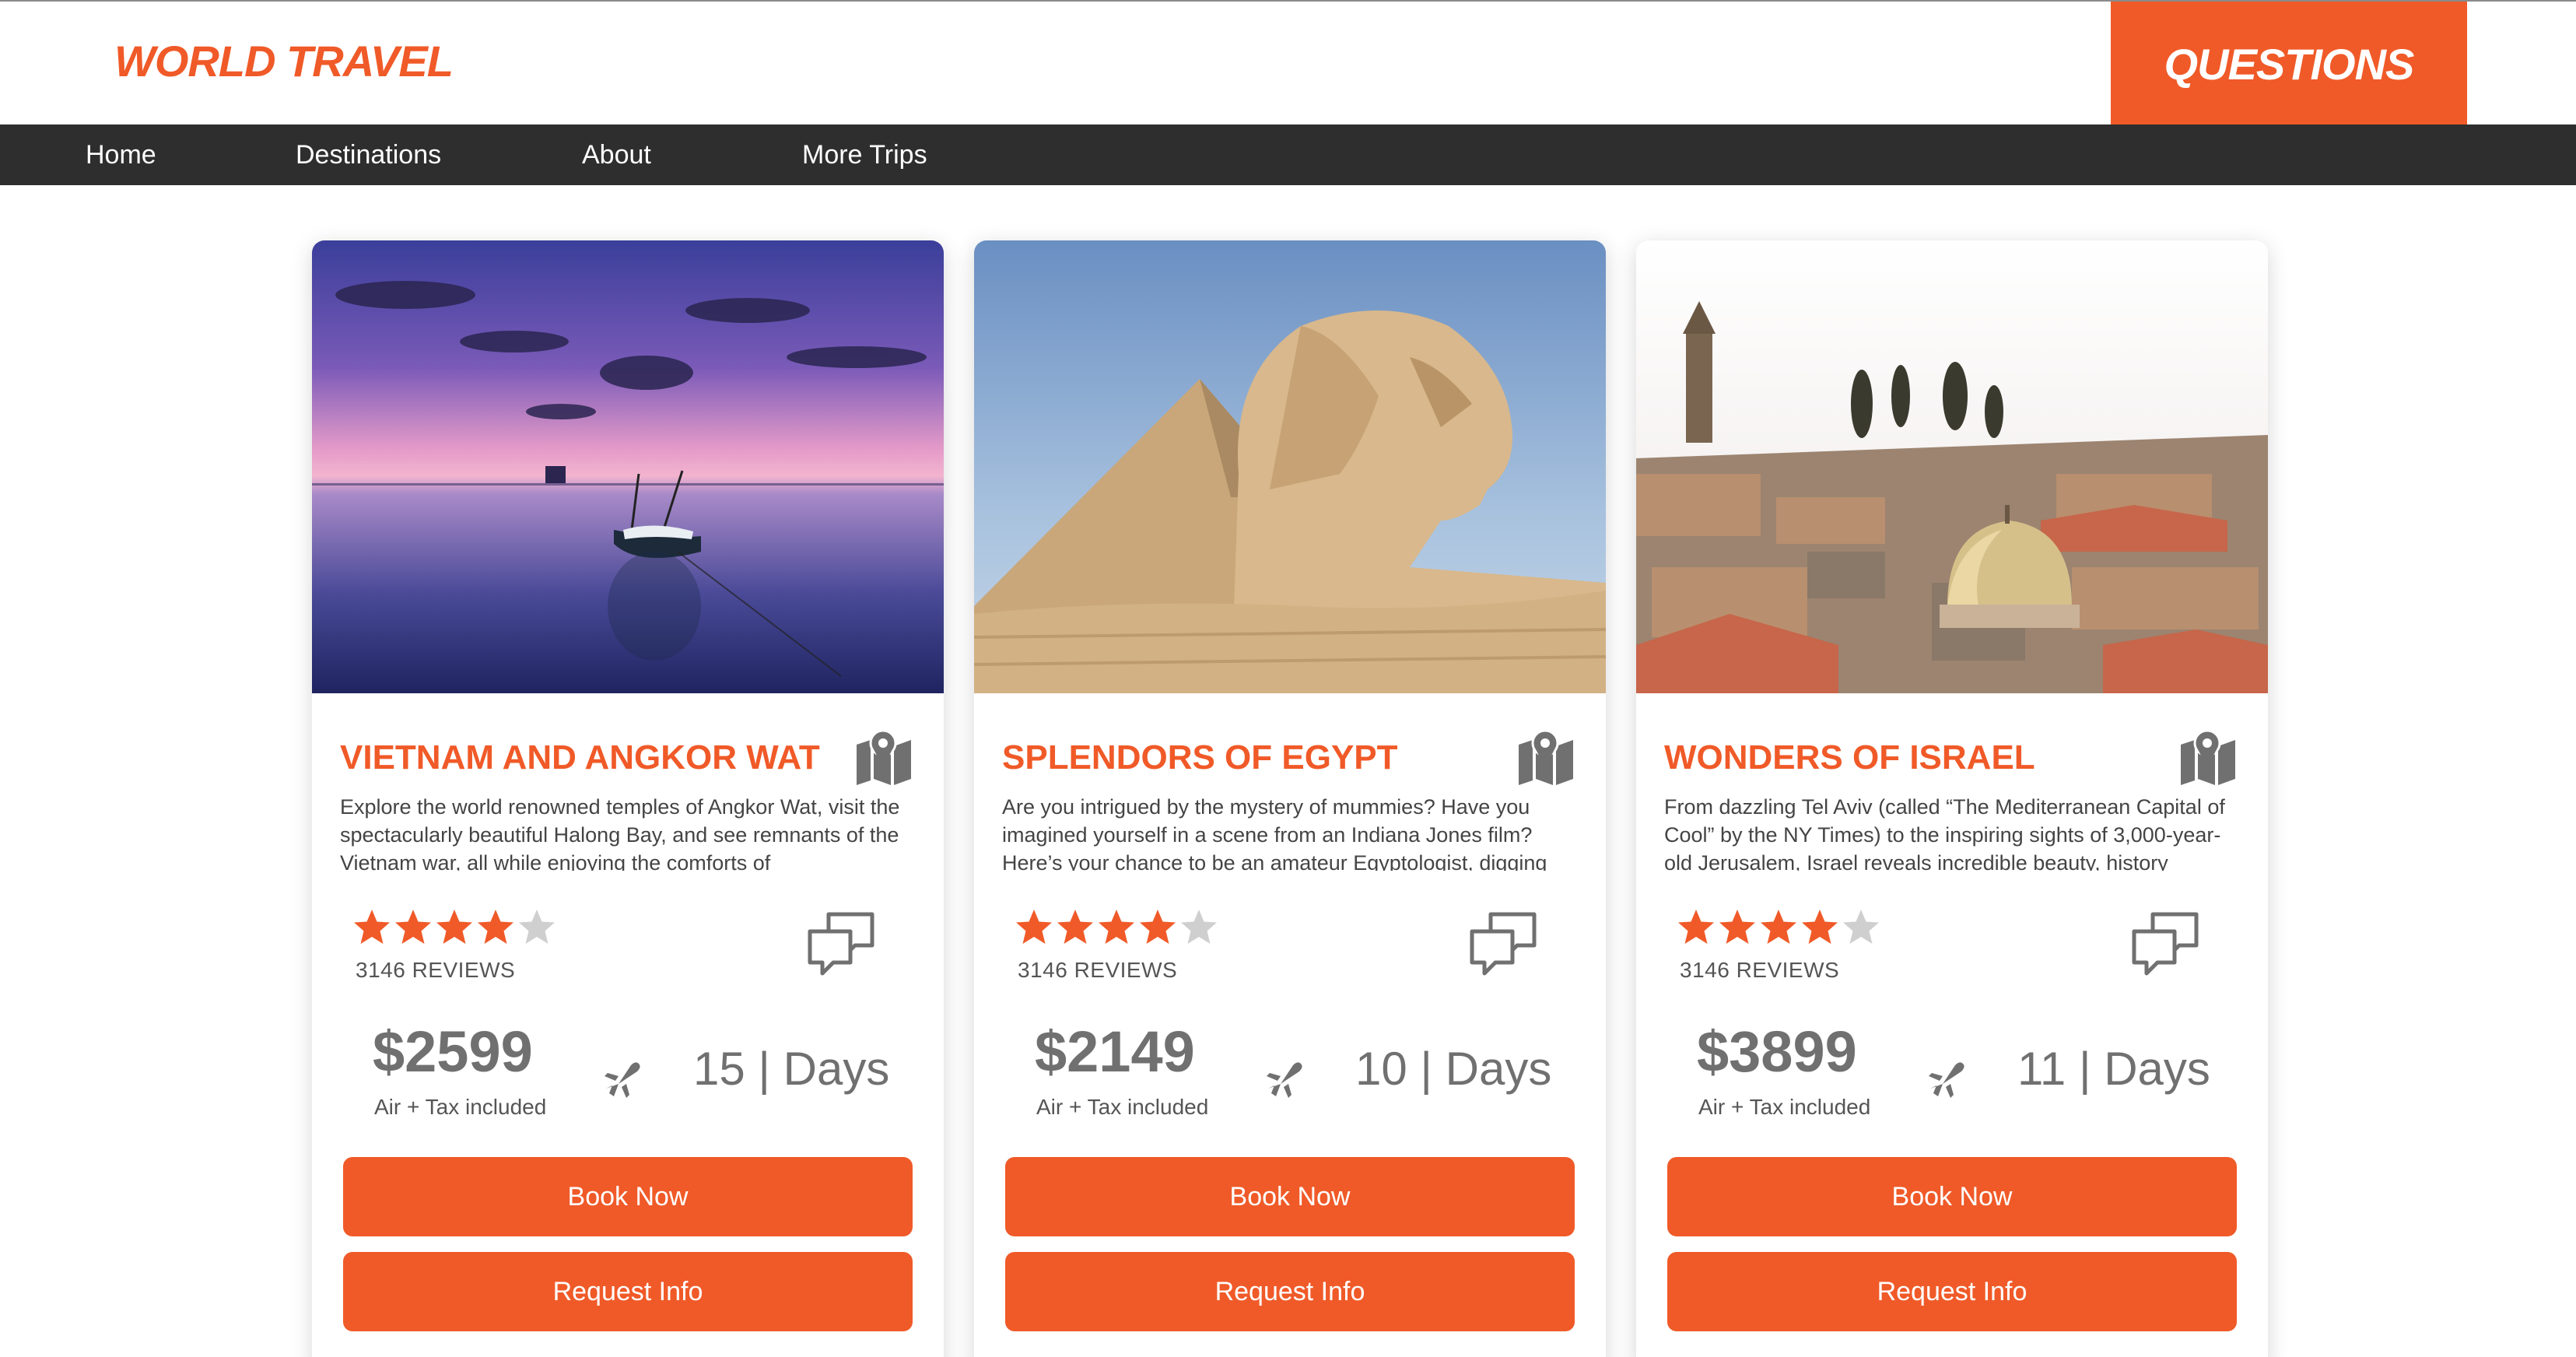  I want to click on nav-item-more-trips: More Trips, so click(864, 154).